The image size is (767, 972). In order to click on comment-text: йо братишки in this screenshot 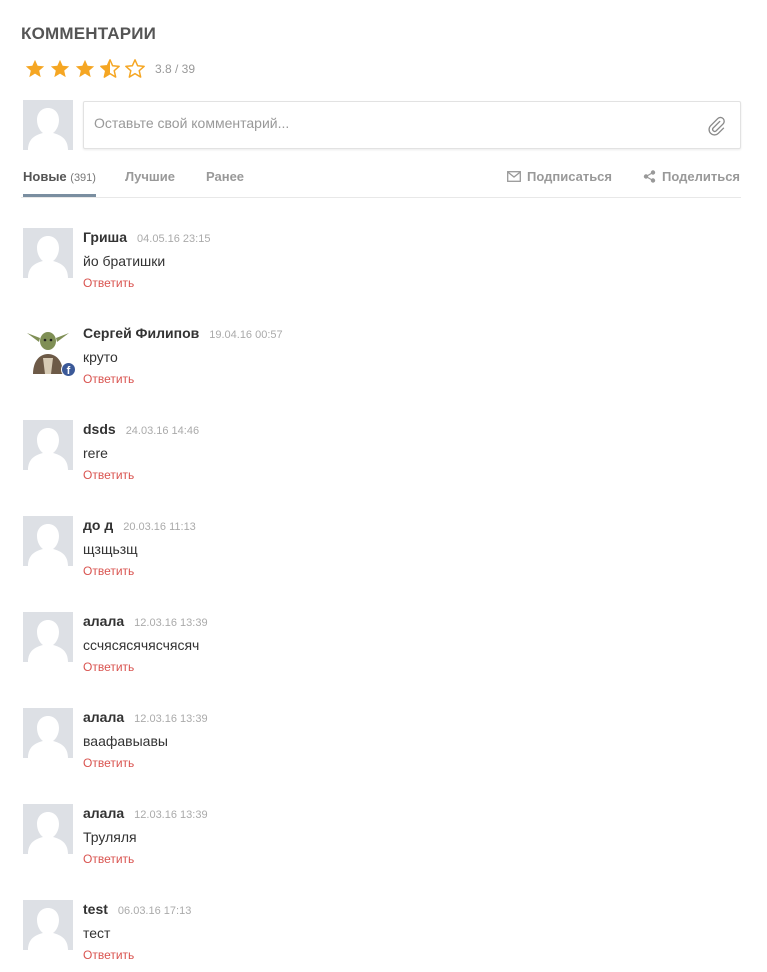, I will do `click(124, 261)`.